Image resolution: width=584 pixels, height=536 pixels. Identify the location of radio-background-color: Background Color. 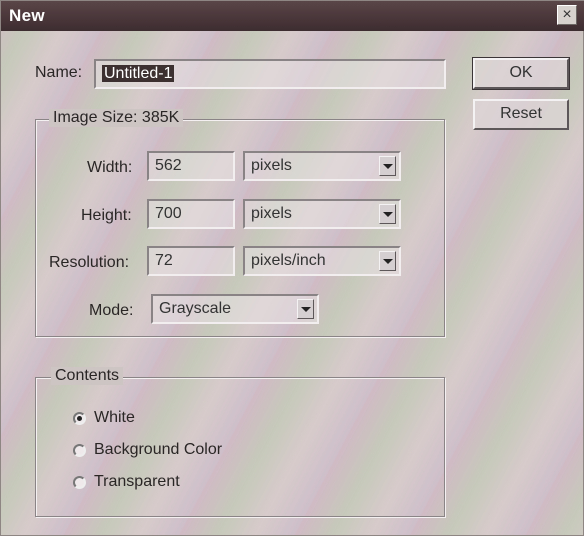
(147, 450).